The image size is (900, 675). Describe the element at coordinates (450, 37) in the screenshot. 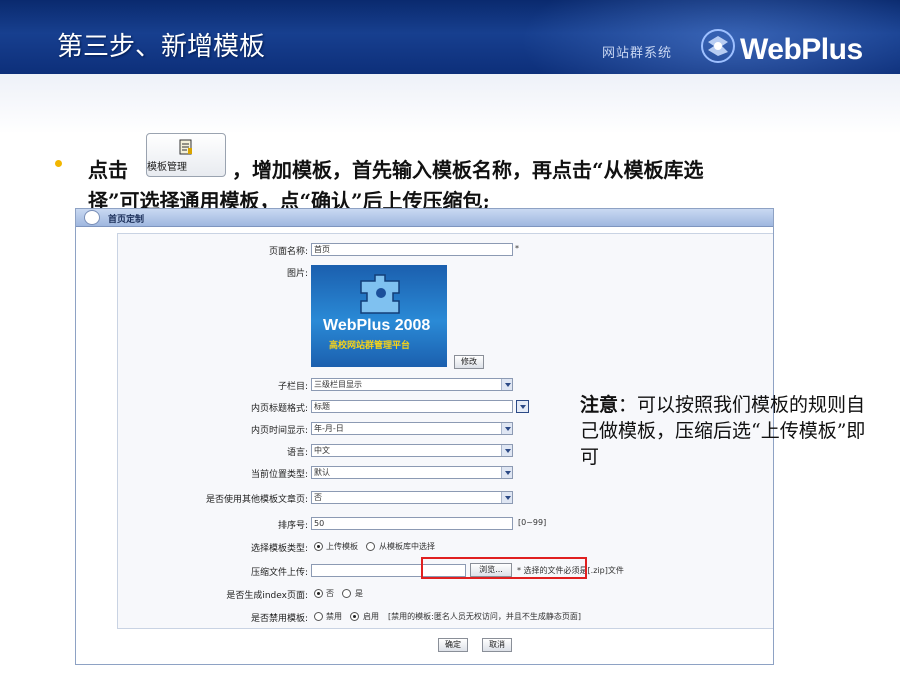

I see `slide-header: 第三步、新增模板 网站群系统 WebPlus` at that location.